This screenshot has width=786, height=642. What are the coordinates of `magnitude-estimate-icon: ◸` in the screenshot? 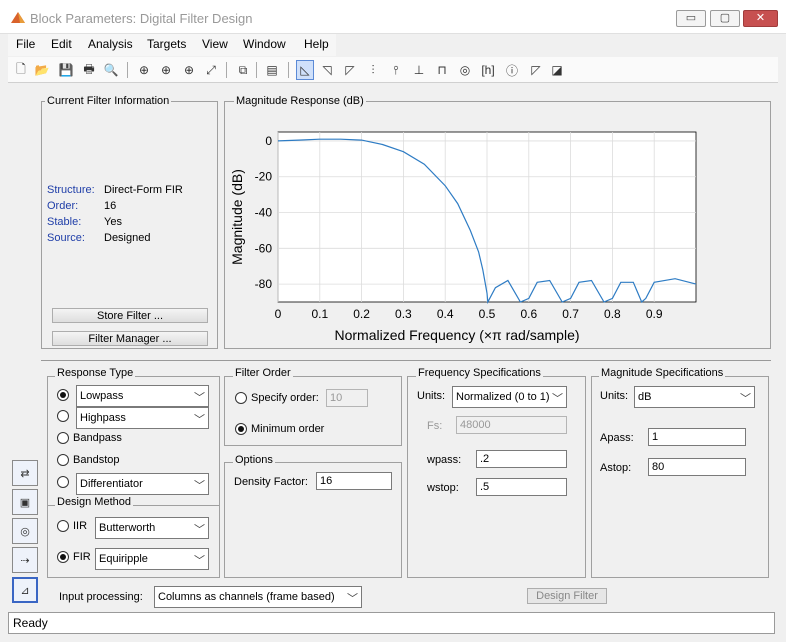 It's located at (536, 70).